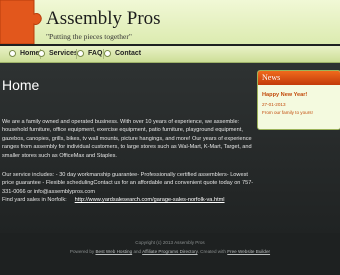 This screenshot has height=275, width=340. Describe the element at coordinates (21, 22) in the screenshot. I see `puzzle-piece-logo-icon` at that location.